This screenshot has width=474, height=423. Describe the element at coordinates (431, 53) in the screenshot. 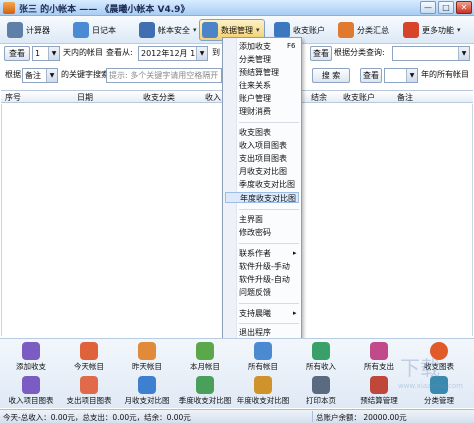

I see `category-select: ▼` at that location.